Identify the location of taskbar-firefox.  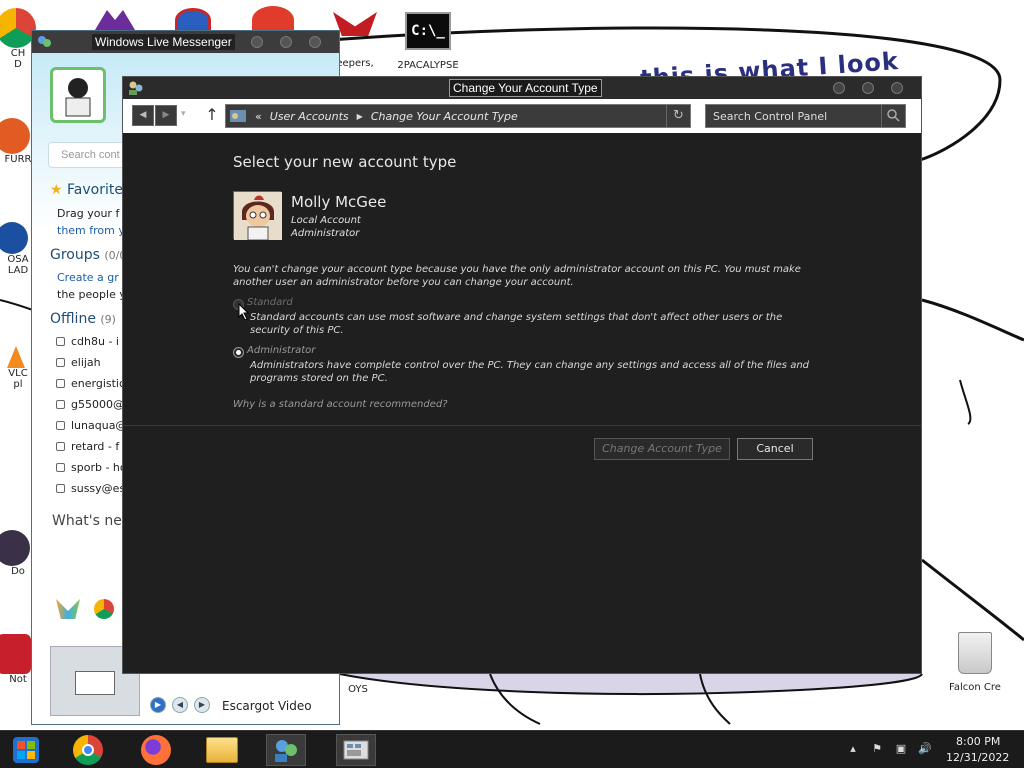
(156, 750).